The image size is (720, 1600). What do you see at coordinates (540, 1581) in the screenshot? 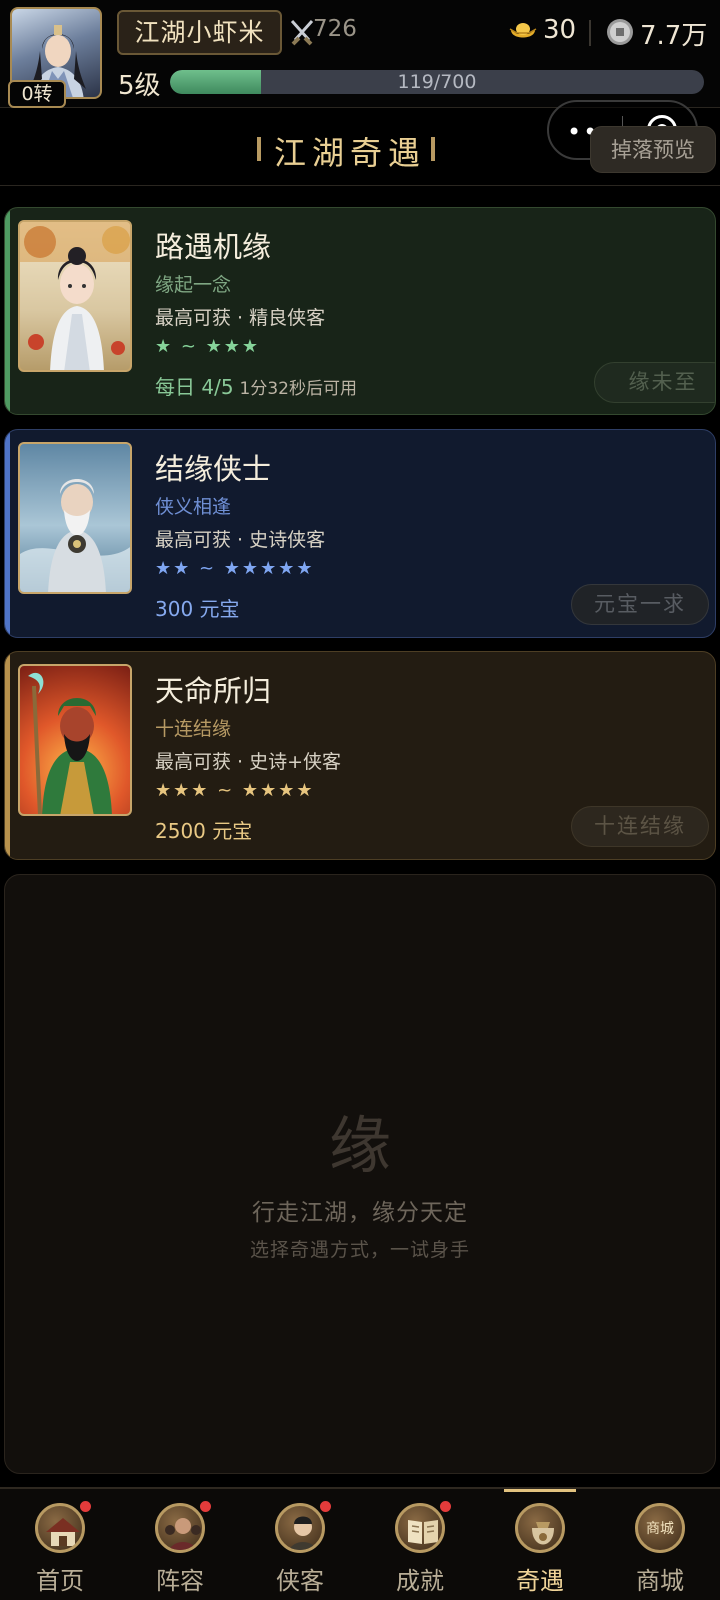
I see `nav-label: 奇遇` at bounding box center [540, 1581].